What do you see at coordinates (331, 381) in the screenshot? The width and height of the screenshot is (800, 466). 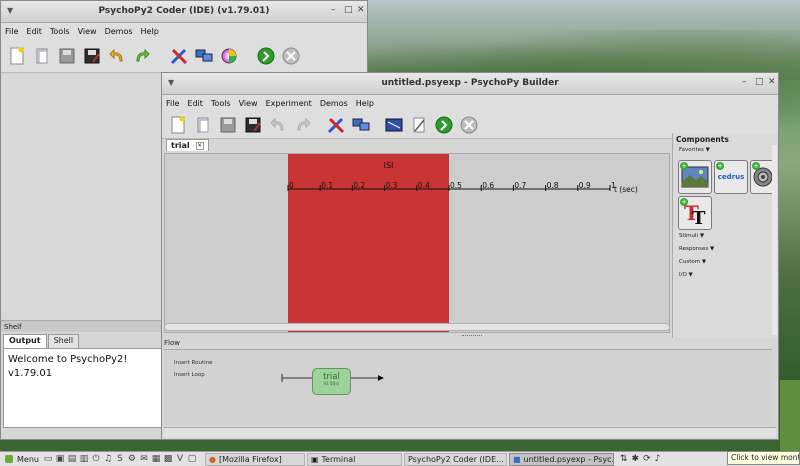 I see `flow-routine-trial: trial (0.50s)` at bounding box center [331, 381].